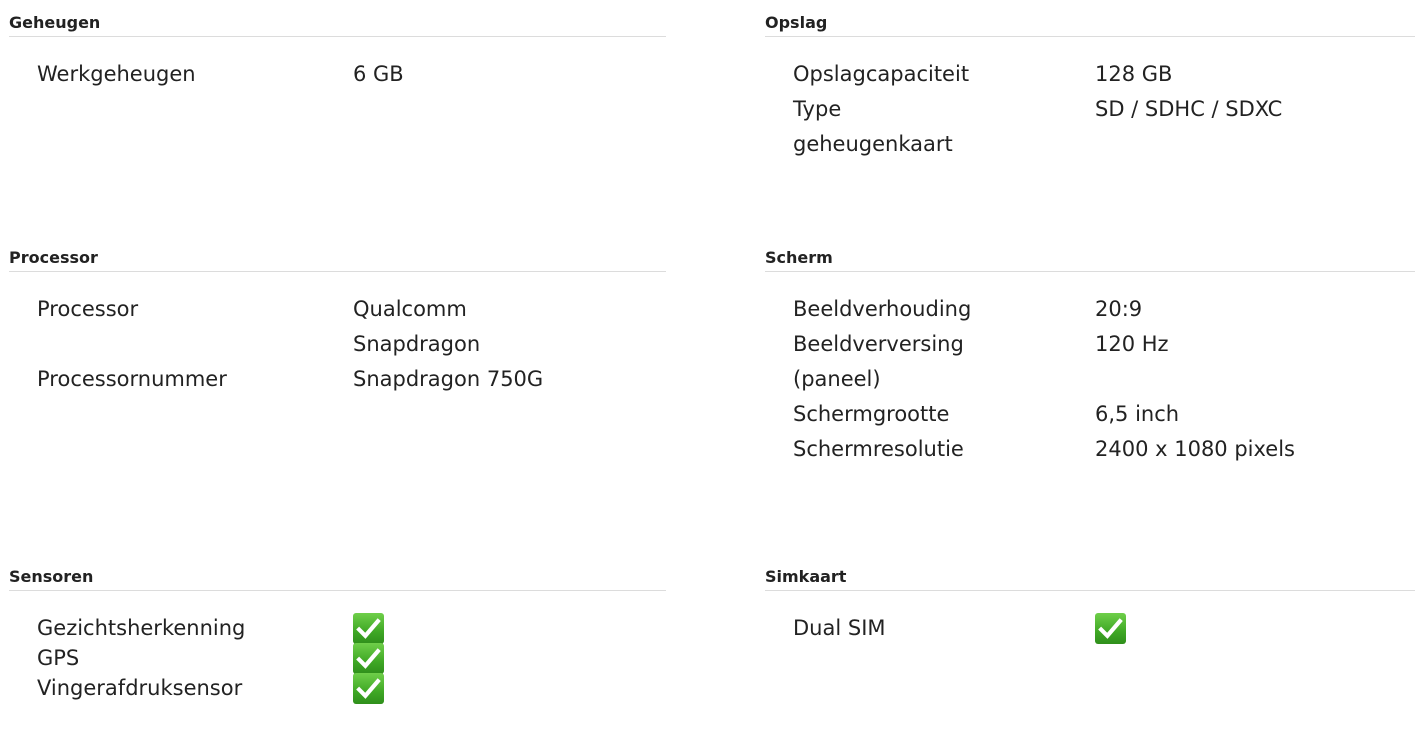  What do you see at coordinates (351, 379) in the screenshot?
I see `spec-row: Processornummer Snapdragon 750G` at bounding box center [351, 379].